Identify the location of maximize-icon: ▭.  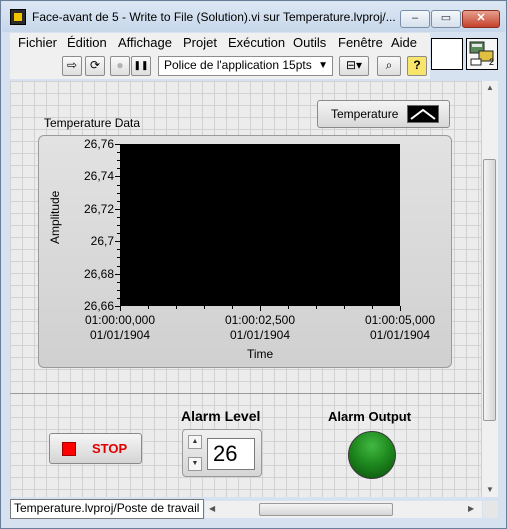
(446, 18).